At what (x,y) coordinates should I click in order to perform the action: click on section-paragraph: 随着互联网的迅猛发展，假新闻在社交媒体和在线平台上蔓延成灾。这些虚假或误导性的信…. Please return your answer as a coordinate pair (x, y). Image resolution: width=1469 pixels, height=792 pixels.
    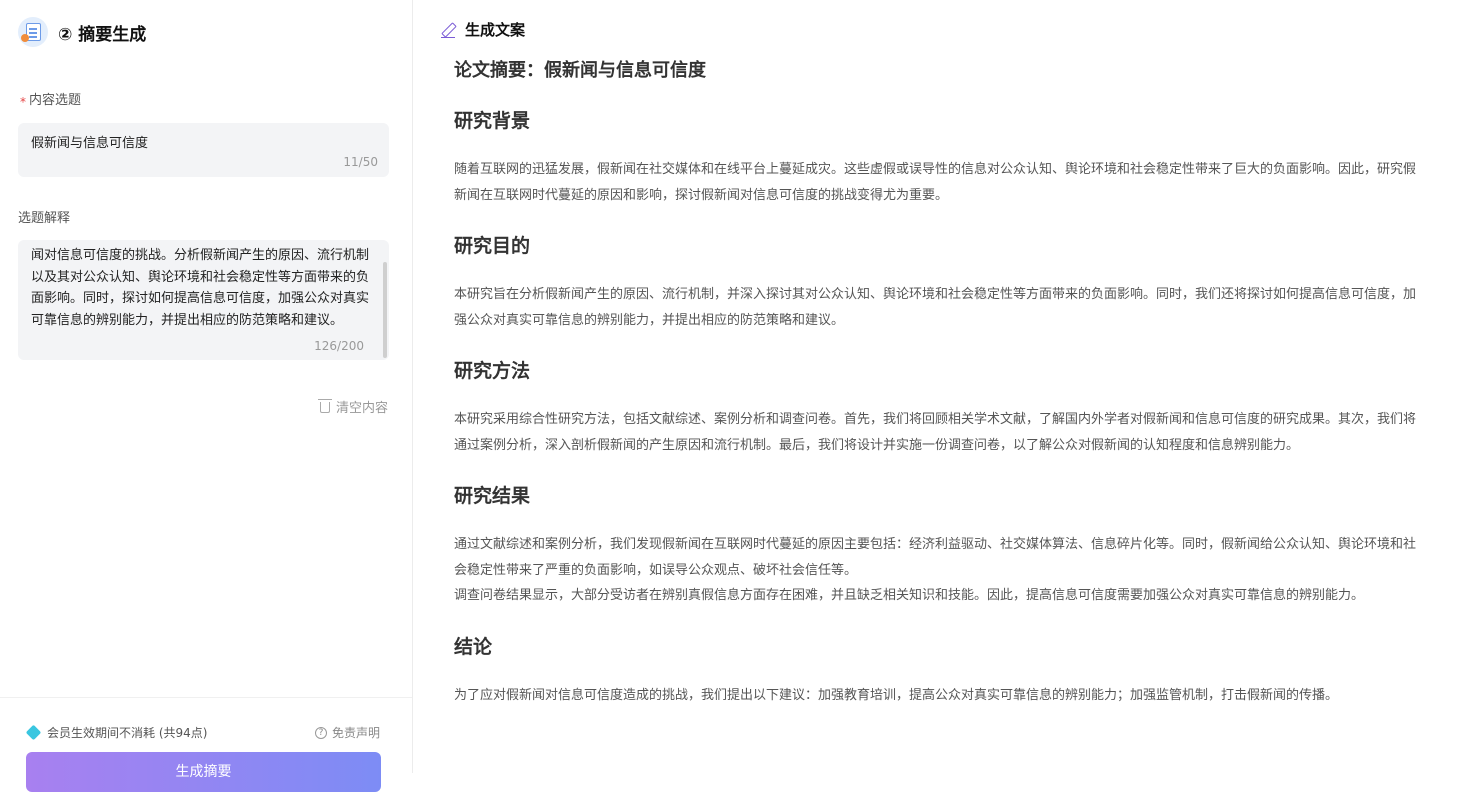
    Looking at the image, I should click on (935, 182).